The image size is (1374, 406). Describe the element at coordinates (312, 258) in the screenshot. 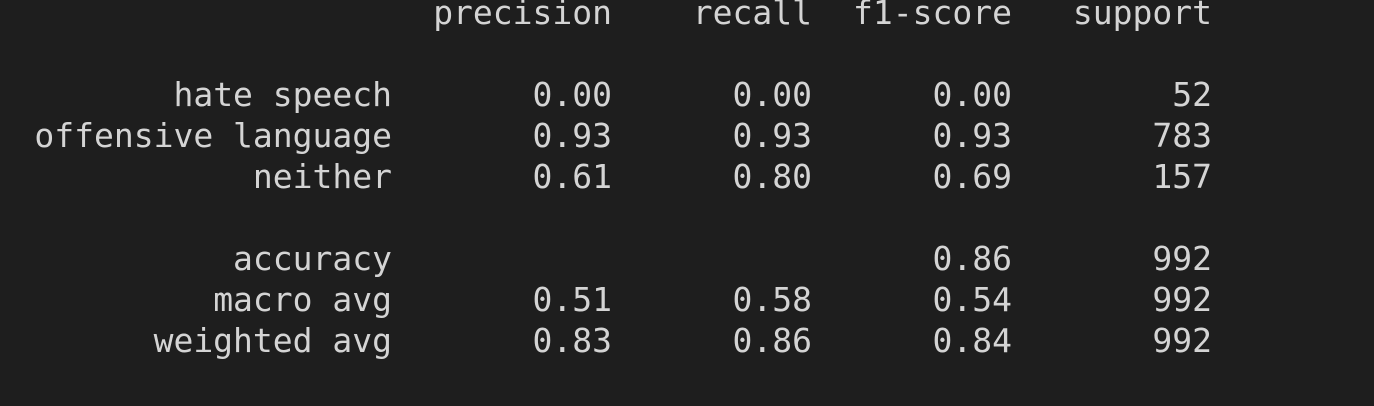

I see `row-label: accuracy` at that location.